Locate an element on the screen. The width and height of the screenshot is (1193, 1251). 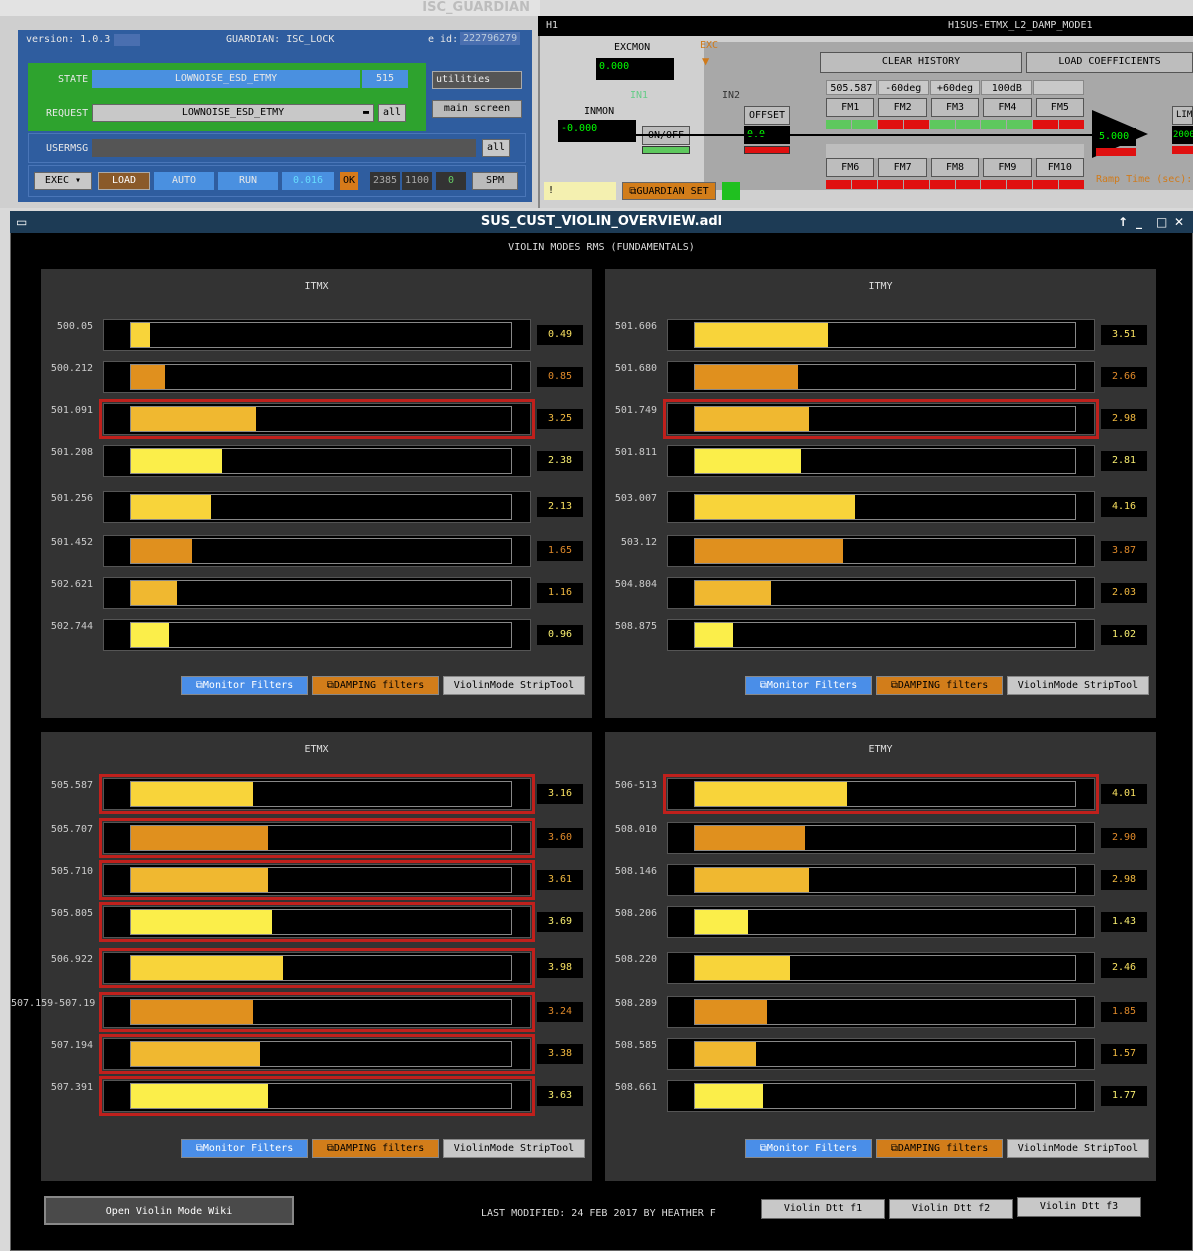
mode-rms-value: 2.66 is located at coordinates (1124, 377).